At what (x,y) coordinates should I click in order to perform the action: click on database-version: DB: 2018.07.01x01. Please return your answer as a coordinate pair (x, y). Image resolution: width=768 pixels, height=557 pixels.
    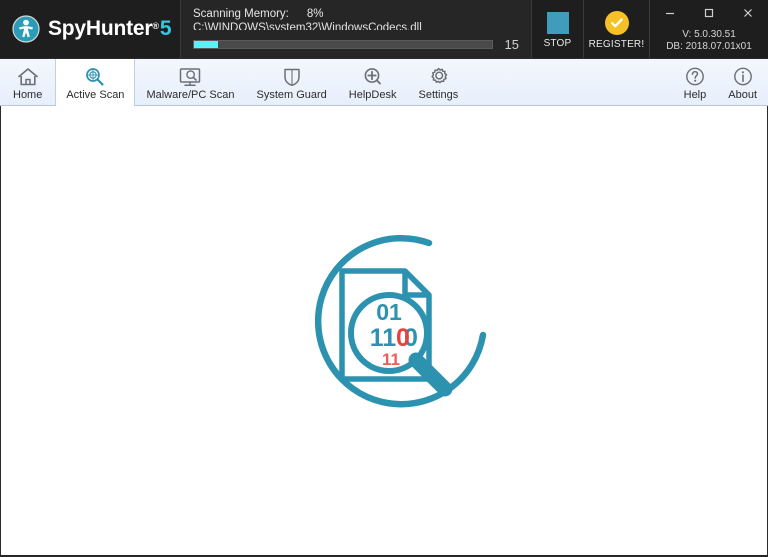
    Looking at the image, I should click on (709, 46).